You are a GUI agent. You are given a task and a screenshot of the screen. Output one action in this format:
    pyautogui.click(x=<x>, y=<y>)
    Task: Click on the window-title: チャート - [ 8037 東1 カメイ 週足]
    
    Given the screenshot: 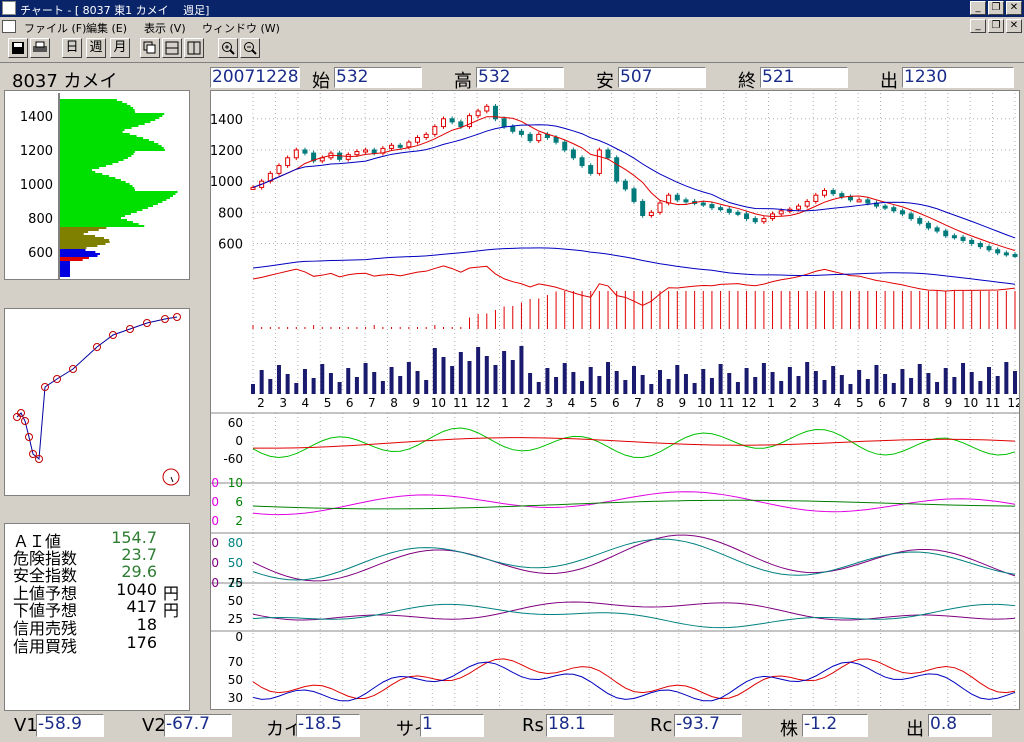 What is the action you would take?
    pyautogui.click(x=115, y=10)
    